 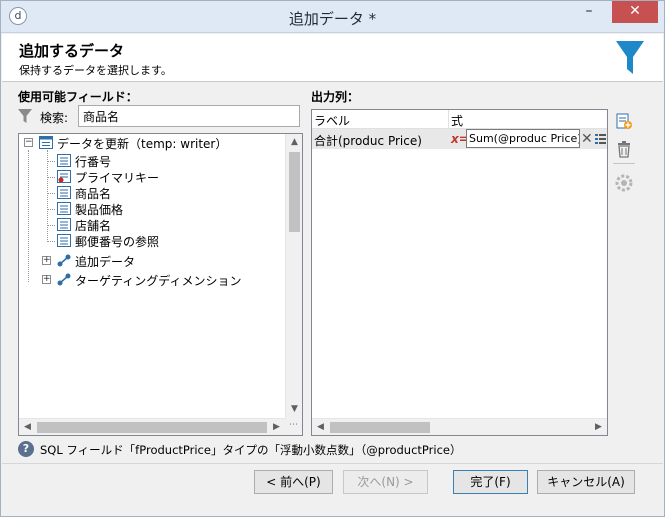 What do you see at coordinates (587, 139) in the screenshot?
I see `clear-icon: ✕` at bounding box center [587, 139].